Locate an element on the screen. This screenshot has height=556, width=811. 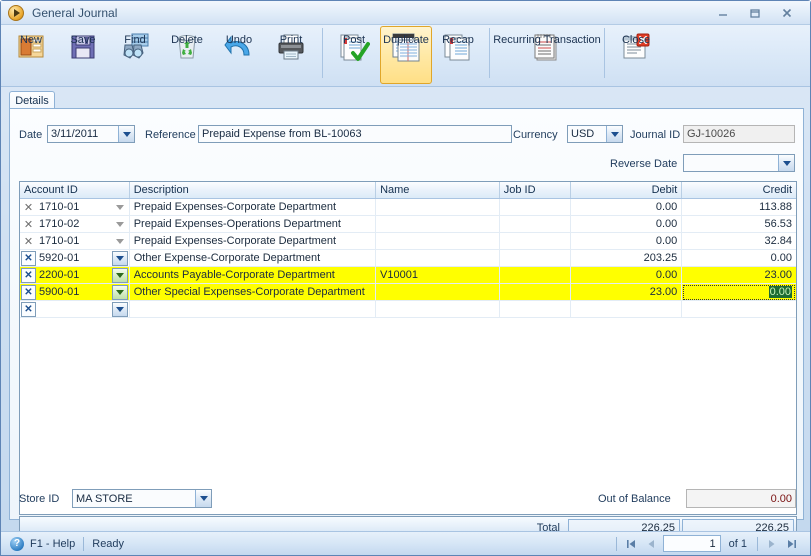
save-button: Save is located at coordinates (83, 55).